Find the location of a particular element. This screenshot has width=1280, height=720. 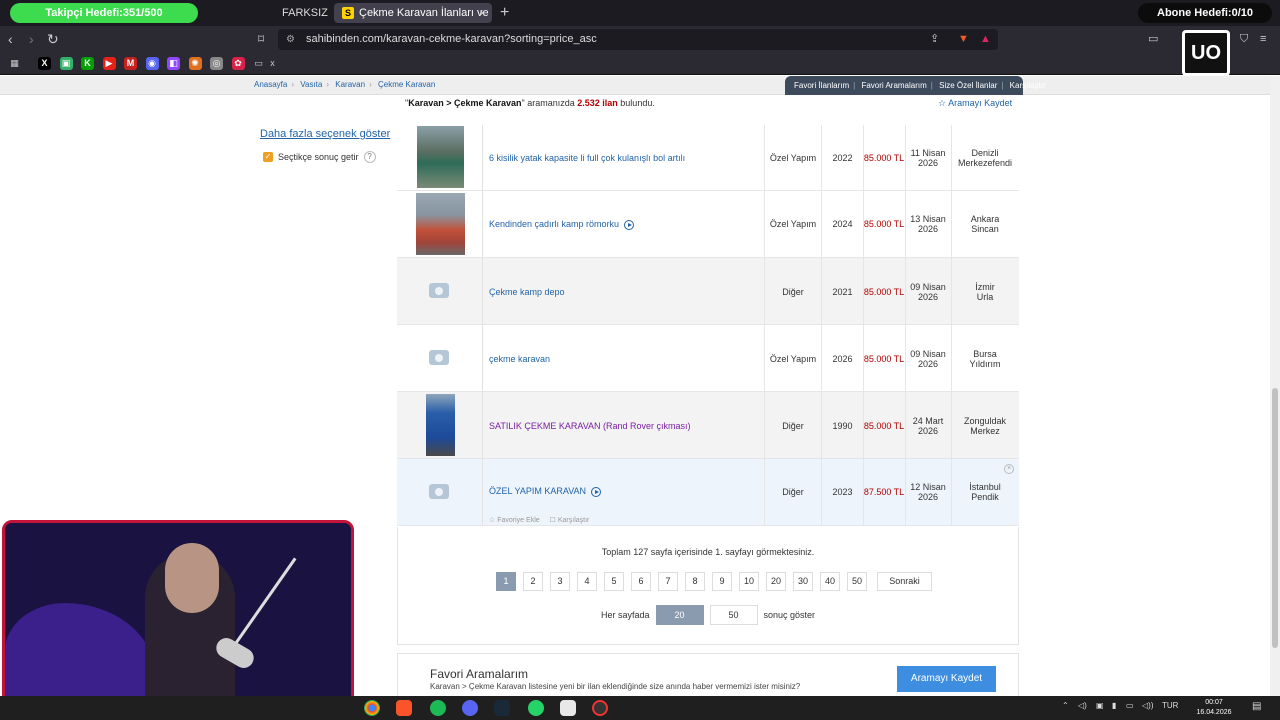

compare-checkbox: ☐ Karşılaştır is located at coordinates (570, 520).